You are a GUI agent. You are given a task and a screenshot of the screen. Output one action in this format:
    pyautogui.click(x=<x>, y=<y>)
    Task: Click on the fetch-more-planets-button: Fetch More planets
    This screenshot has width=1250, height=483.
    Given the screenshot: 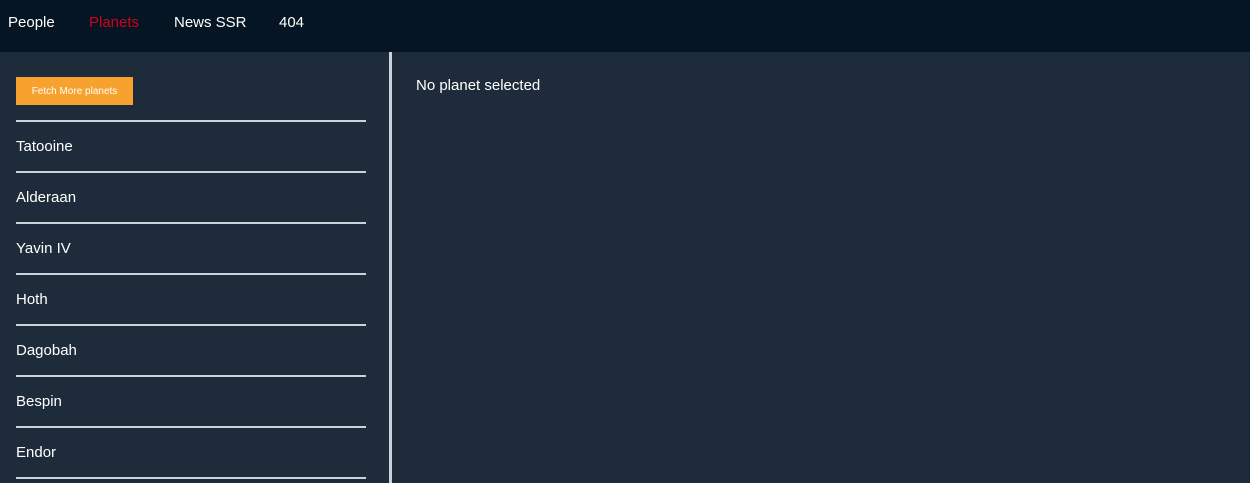 What is the action you would take?
    pyautogui.click(x=74, y=91)
    